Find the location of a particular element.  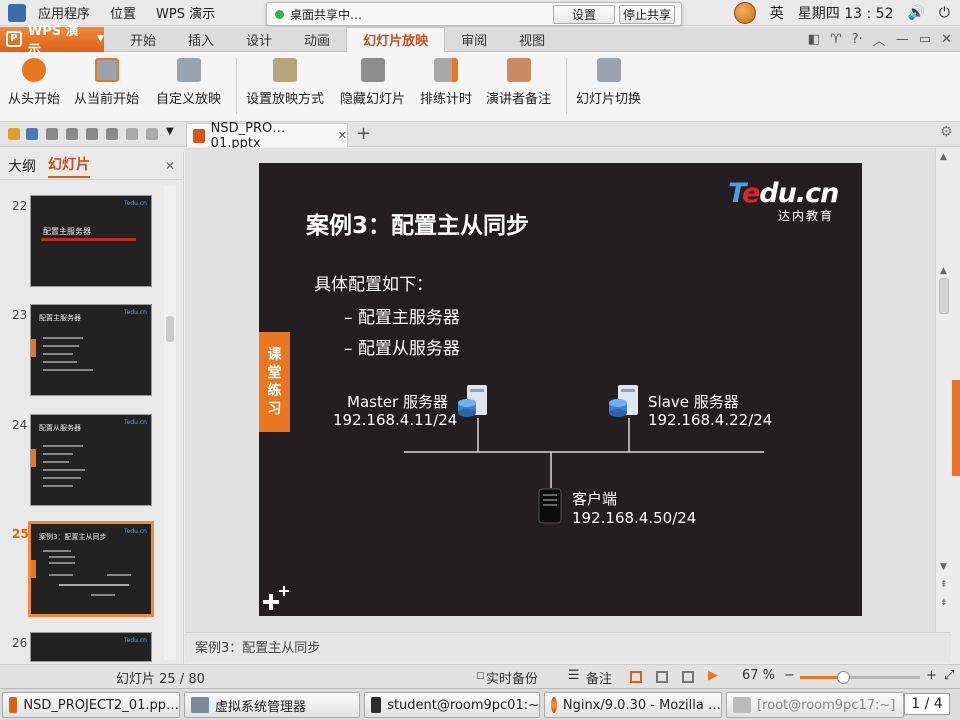

close-panel-icon: ✕ is located at coordinates (170, 166).